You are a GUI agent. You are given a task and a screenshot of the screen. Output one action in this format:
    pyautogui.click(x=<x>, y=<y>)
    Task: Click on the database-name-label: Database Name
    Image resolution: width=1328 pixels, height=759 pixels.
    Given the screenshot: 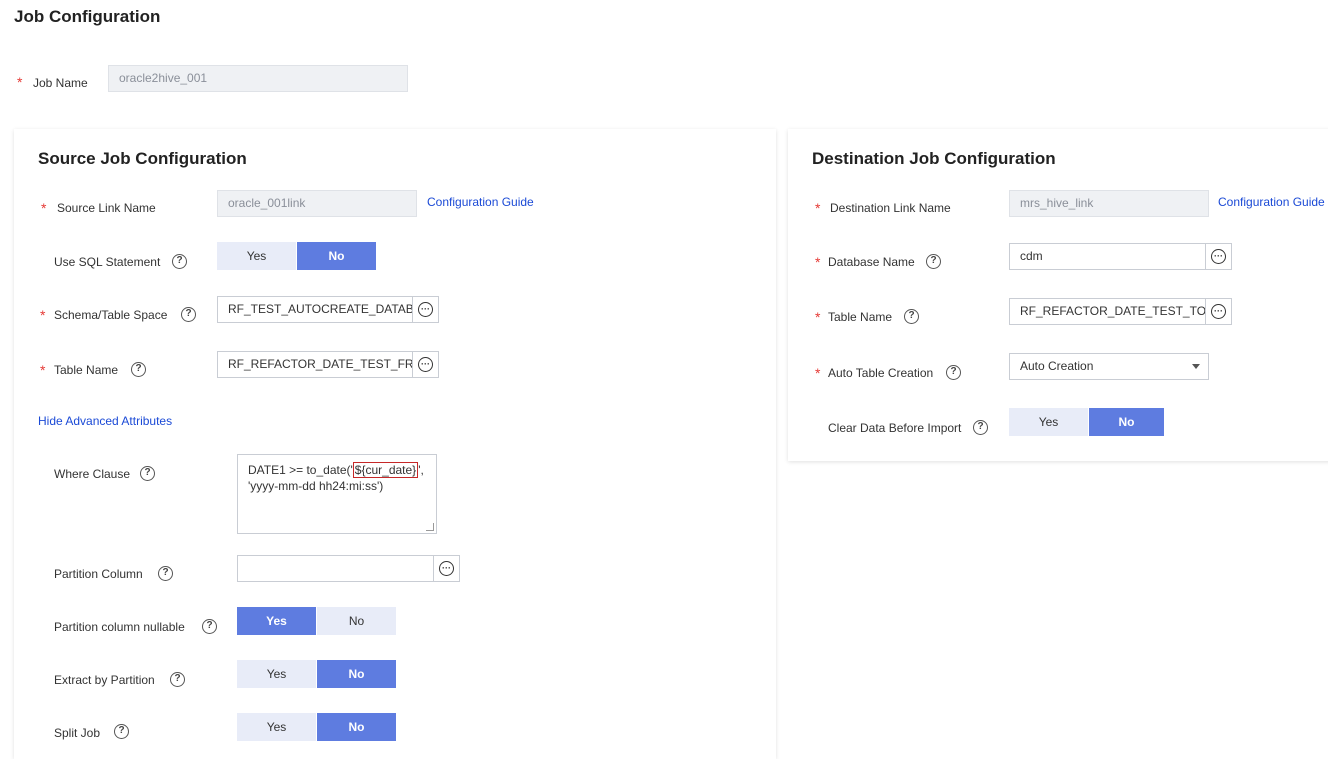 What is the action you would take?
    pyautogui.click(x=871, y=262)
    